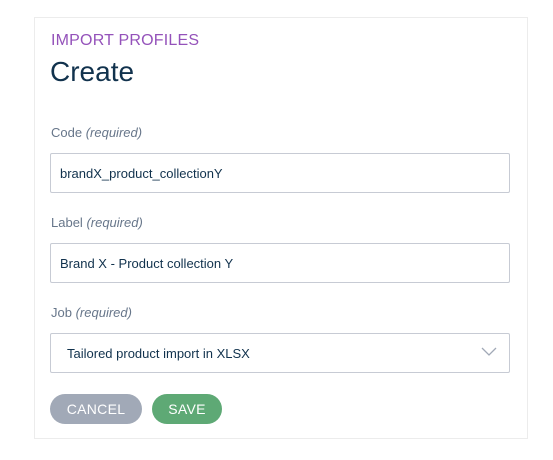 Image resolution: width=553 pixels, height=460 pixels. I want to click on code-field-label: Code (required), so click(96, 132).